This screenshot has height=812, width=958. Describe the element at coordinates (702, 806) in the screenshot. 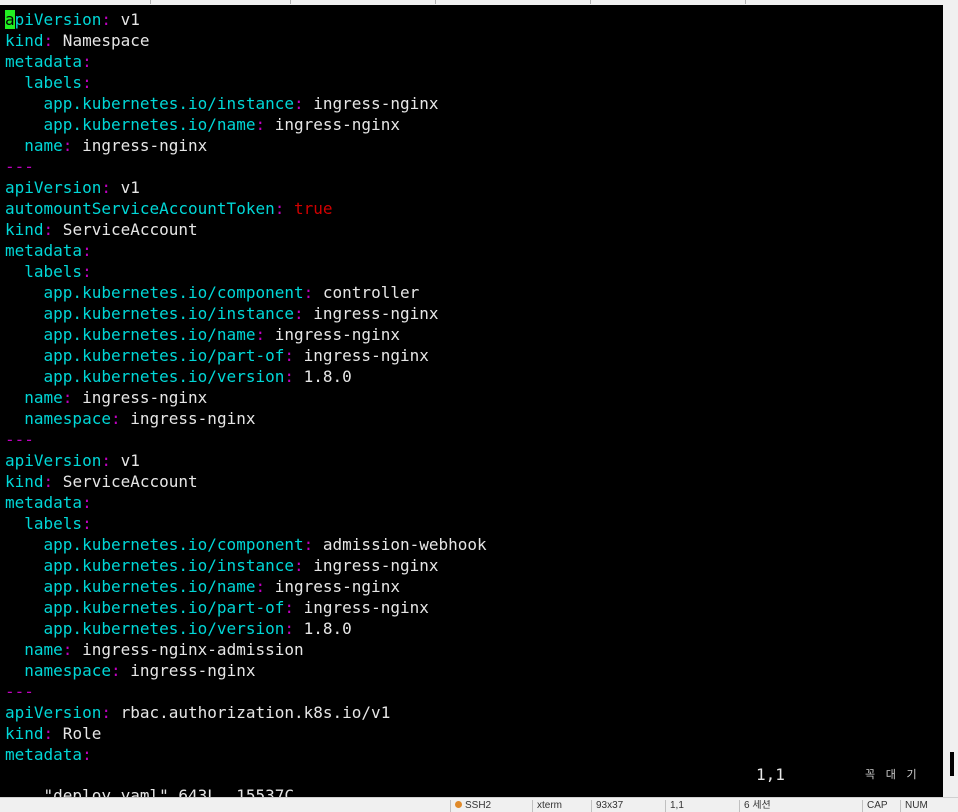

I see `status-cursor: 1,1` at that location.